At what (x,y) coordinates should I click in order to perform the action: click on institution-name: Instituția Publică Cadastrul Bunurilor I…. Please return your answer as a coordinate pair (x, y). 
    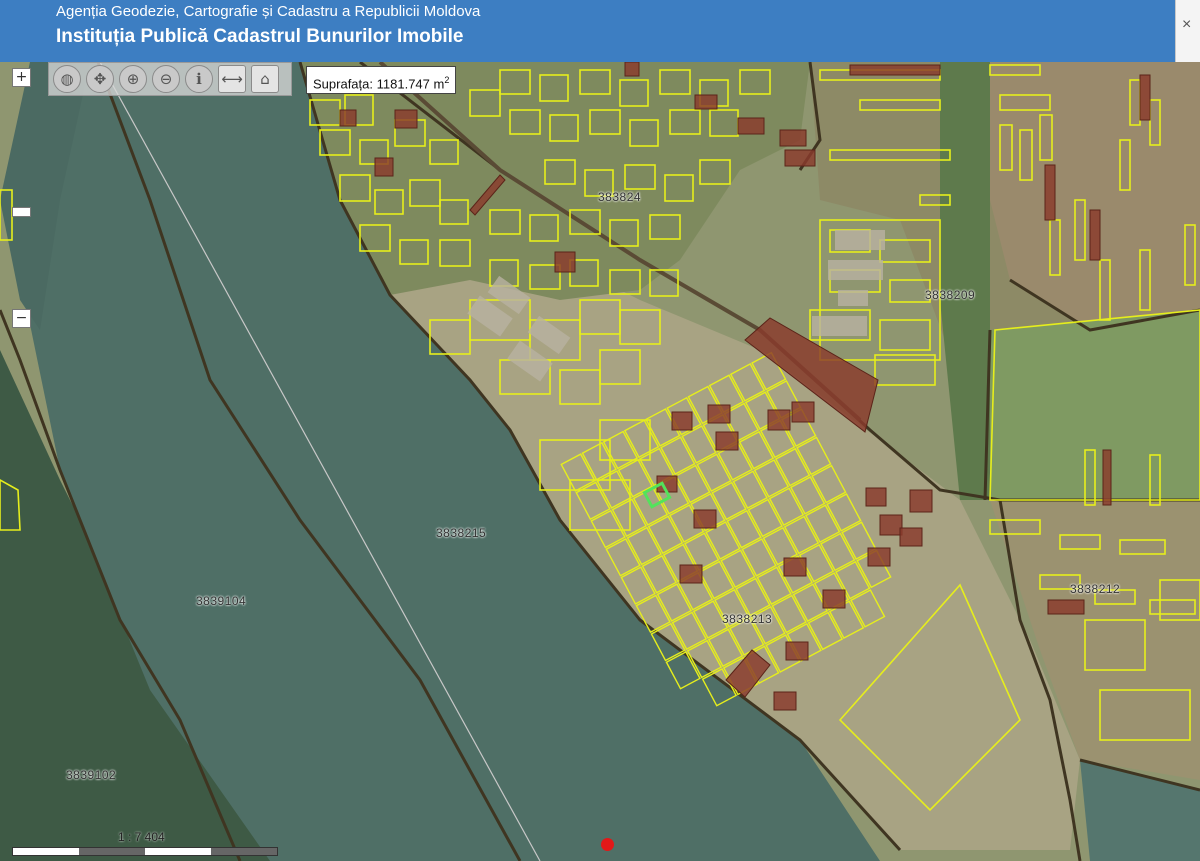
    Looking at the image, I should click on (260, 36).